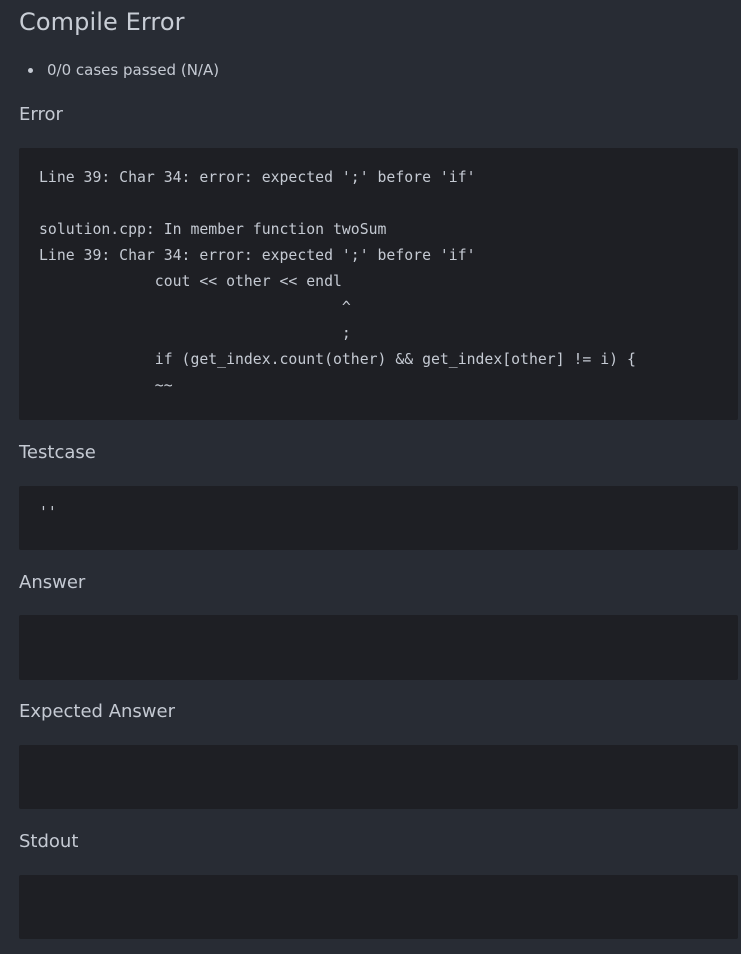 This screenshot has height=954, width=741. I want to click on expected-answer-label: Expected Answer, so click(97, 711).